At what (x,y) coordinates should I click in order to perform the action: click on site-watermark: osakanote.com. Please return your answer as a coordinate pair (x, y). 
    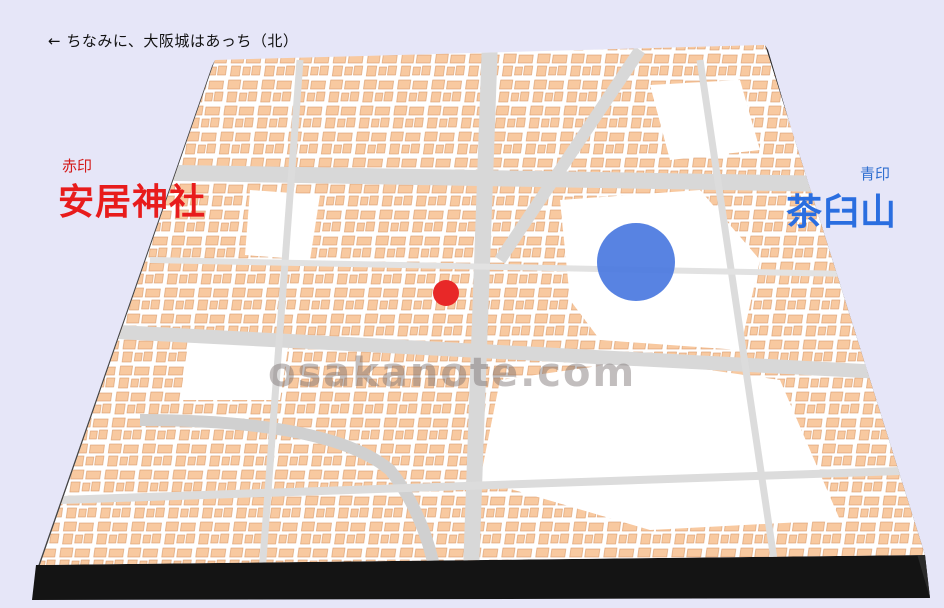
    Looking at the image, I should click on (452, 373).